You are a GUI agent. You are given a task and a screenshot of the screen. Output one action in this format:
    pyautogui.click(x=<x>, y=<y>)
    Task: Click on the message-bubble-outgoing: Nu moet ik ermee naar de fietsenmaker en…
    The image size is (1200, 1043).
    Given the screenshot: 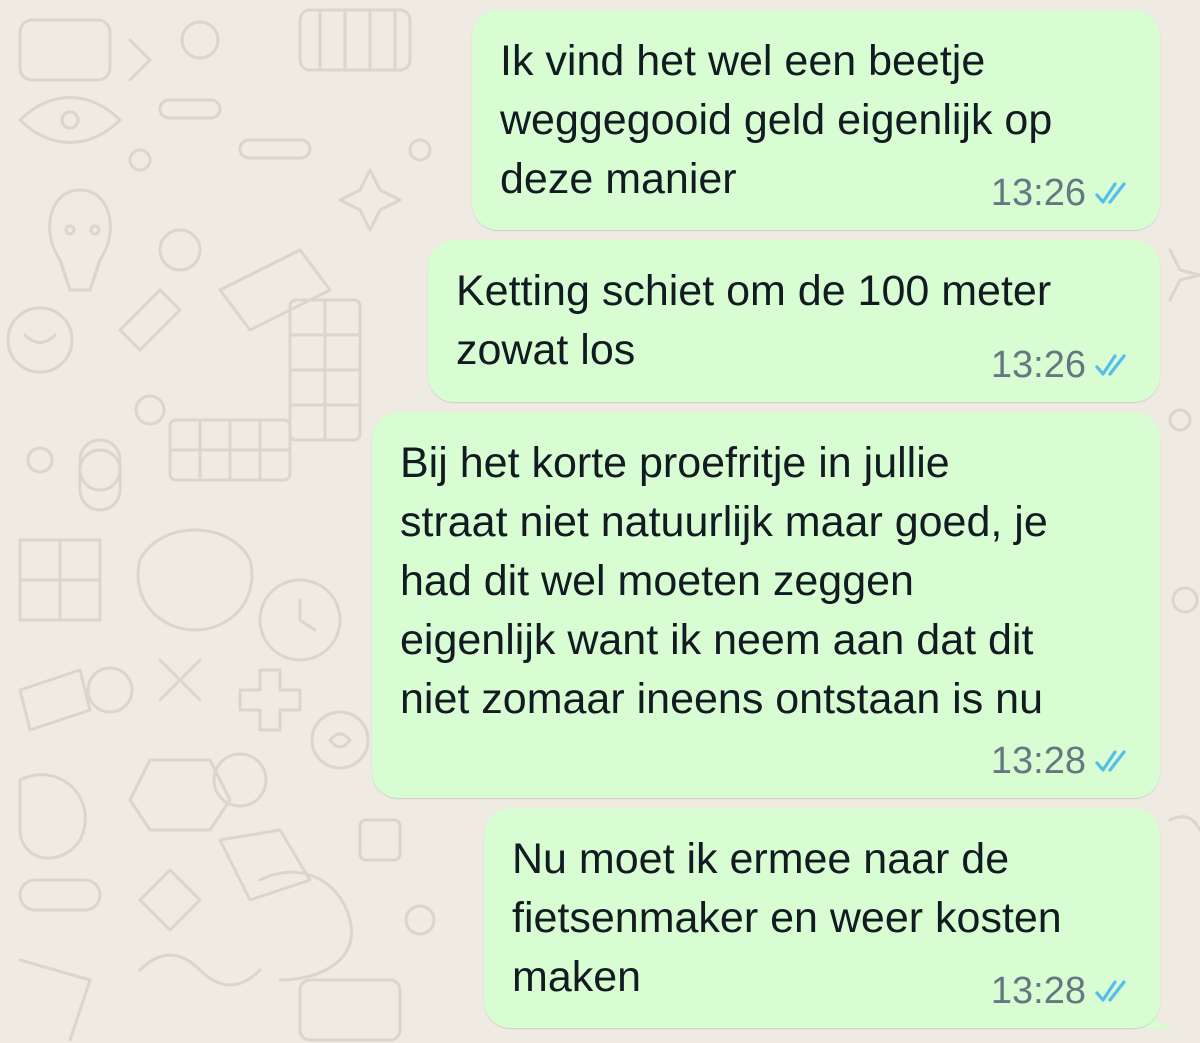 What is the action you would take?
    pyautogui.click(x=822, y=918)
    